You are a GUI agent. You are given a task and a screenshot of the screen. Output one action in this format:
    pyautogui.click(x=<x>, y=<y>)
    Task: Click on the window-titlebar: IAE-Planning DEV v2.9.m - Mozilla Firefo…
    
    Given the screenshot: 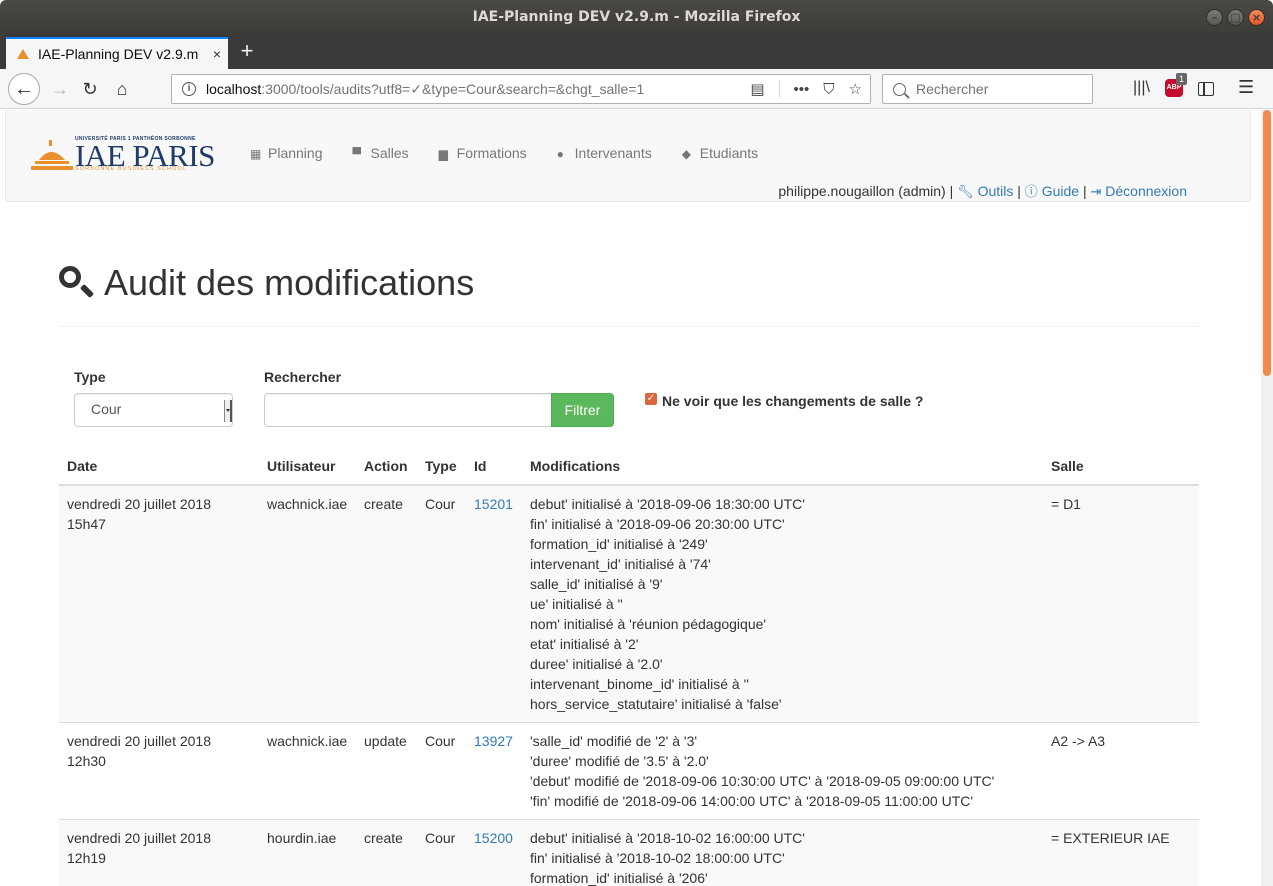 What is the action you would take?
    pyautogui.click(x=636, y=17)
    